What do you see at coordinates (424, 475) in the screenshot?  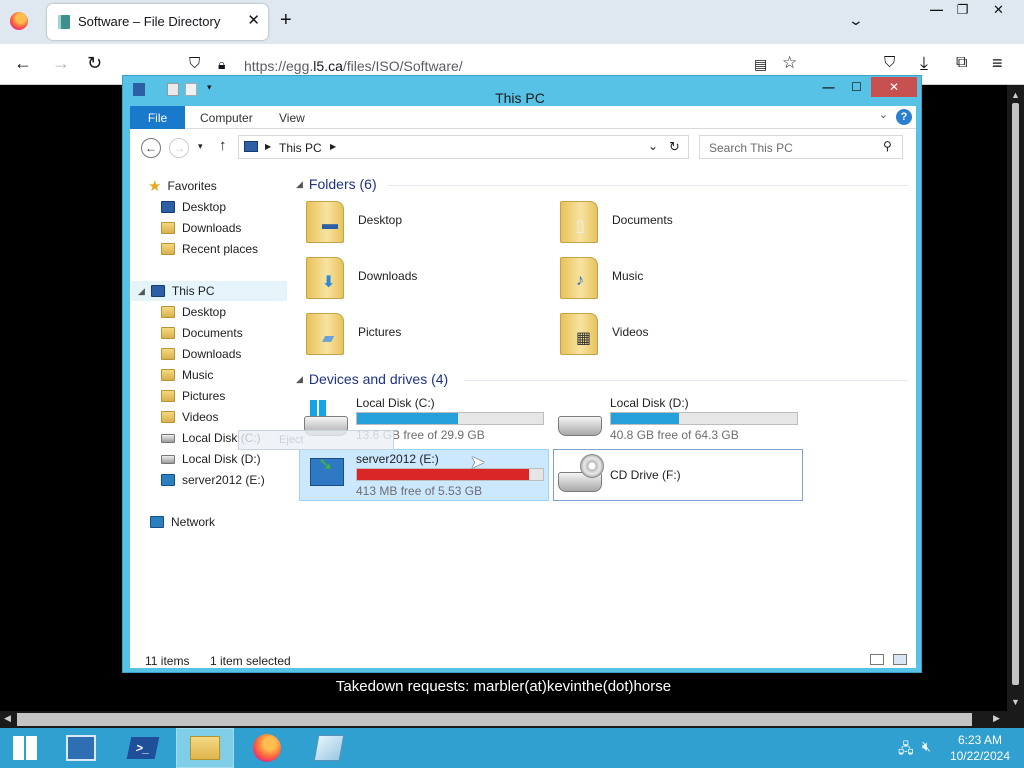 I see `drive-tile-e: ➘ server2012 (E:) 413 MB free of 5.53 GB` at bounding box center [424, 475].